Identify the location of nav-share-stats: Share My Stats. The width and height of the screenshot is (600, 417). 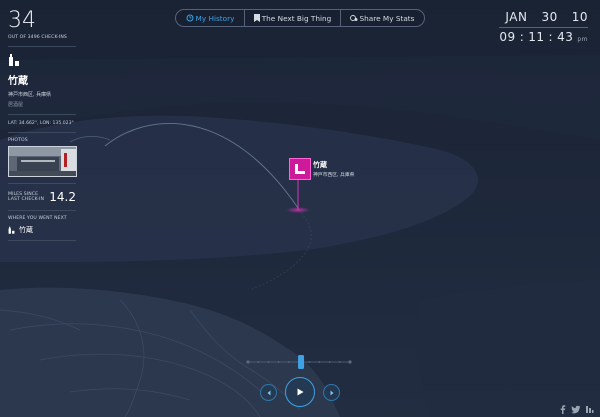
(382, 18).